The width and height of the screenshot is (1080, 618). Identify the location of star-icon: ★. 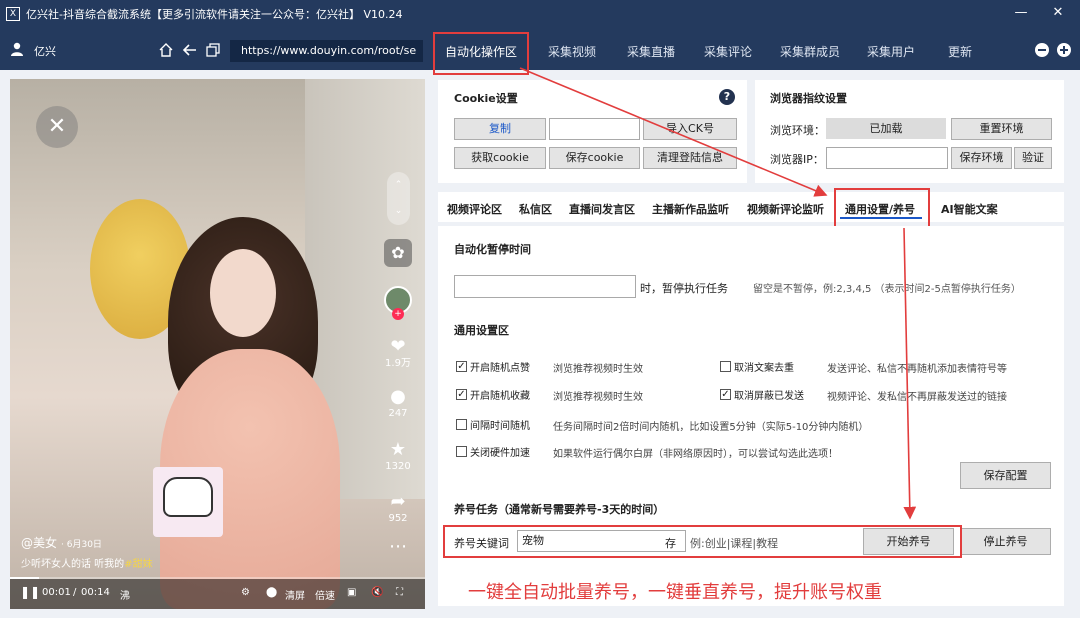
(398, 449).